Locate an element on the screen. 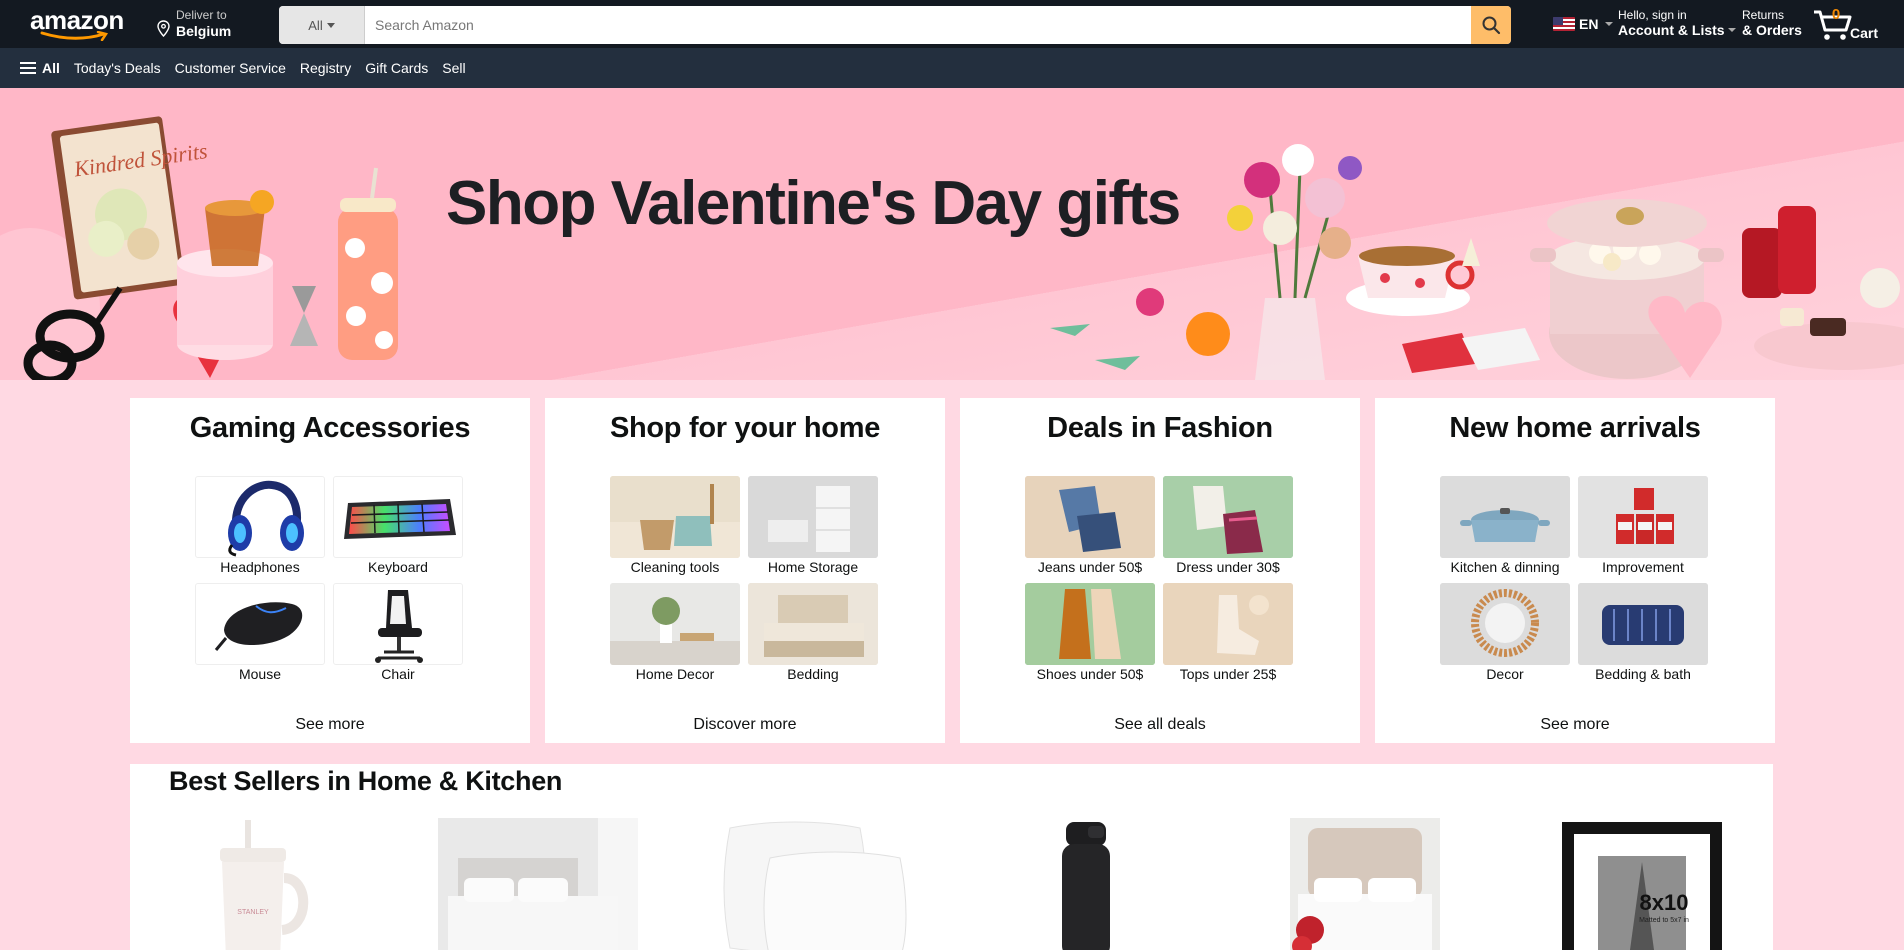  tile-home-storage is located at coordinates (813, 517).